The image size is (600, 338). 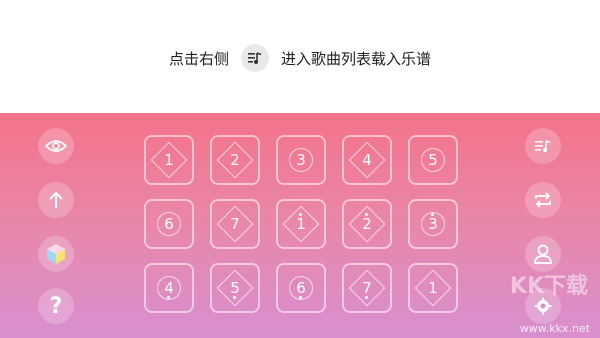 I want to click on watermark-logo: KK下载, so click(x=548, y=286).